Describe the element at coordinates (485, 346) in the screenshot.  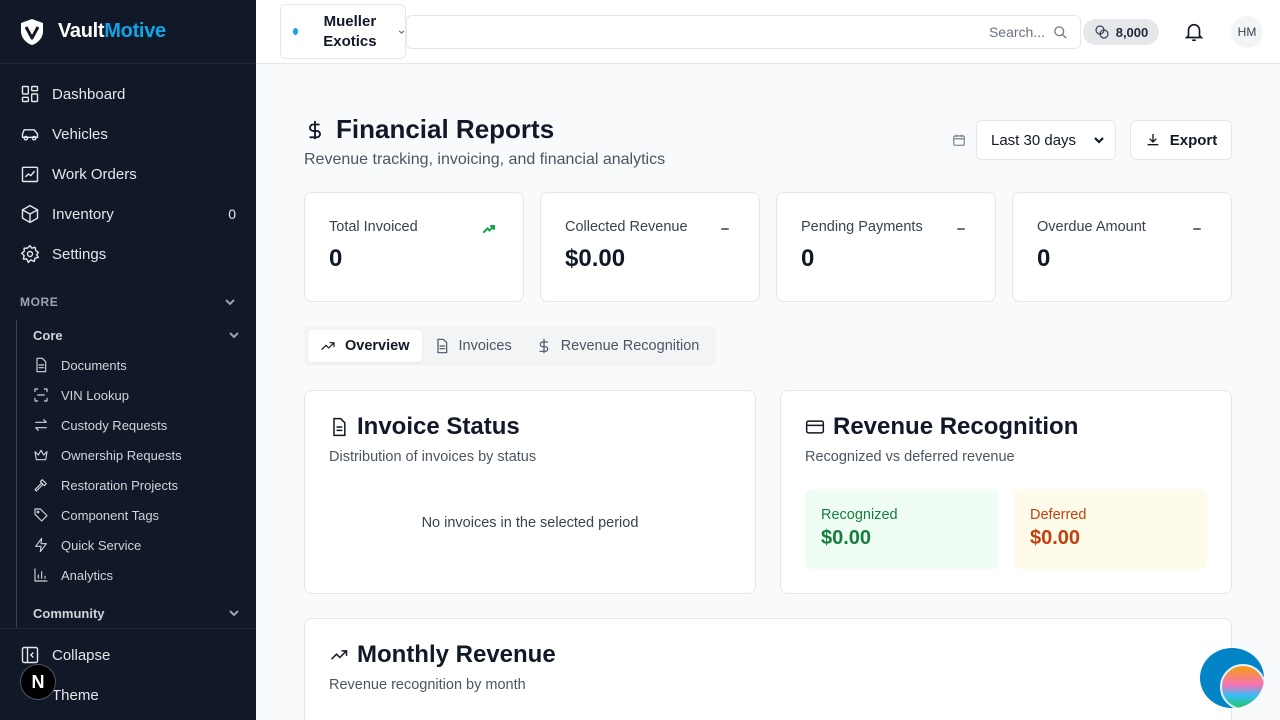
I see `tab-label: Invoices` at that location.